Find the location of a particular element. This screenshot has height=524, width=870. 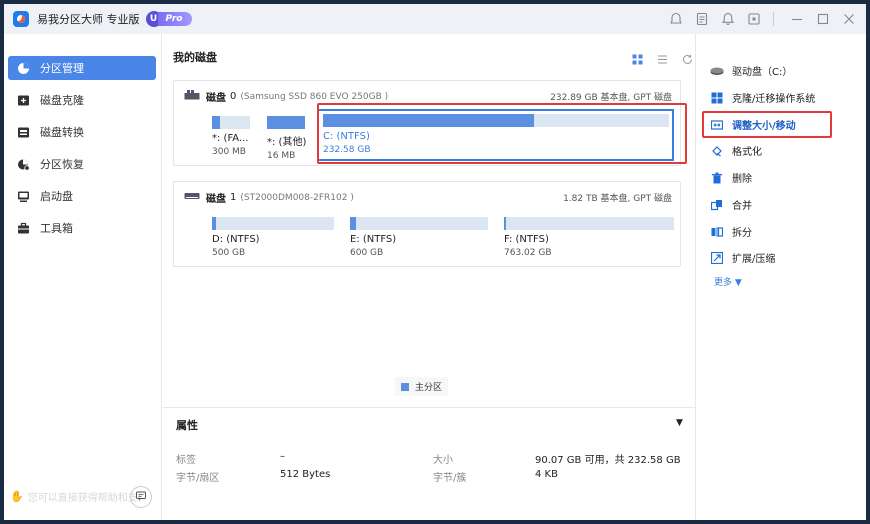

more-button: 更多 ▼ is located at coordinates (728, 281).